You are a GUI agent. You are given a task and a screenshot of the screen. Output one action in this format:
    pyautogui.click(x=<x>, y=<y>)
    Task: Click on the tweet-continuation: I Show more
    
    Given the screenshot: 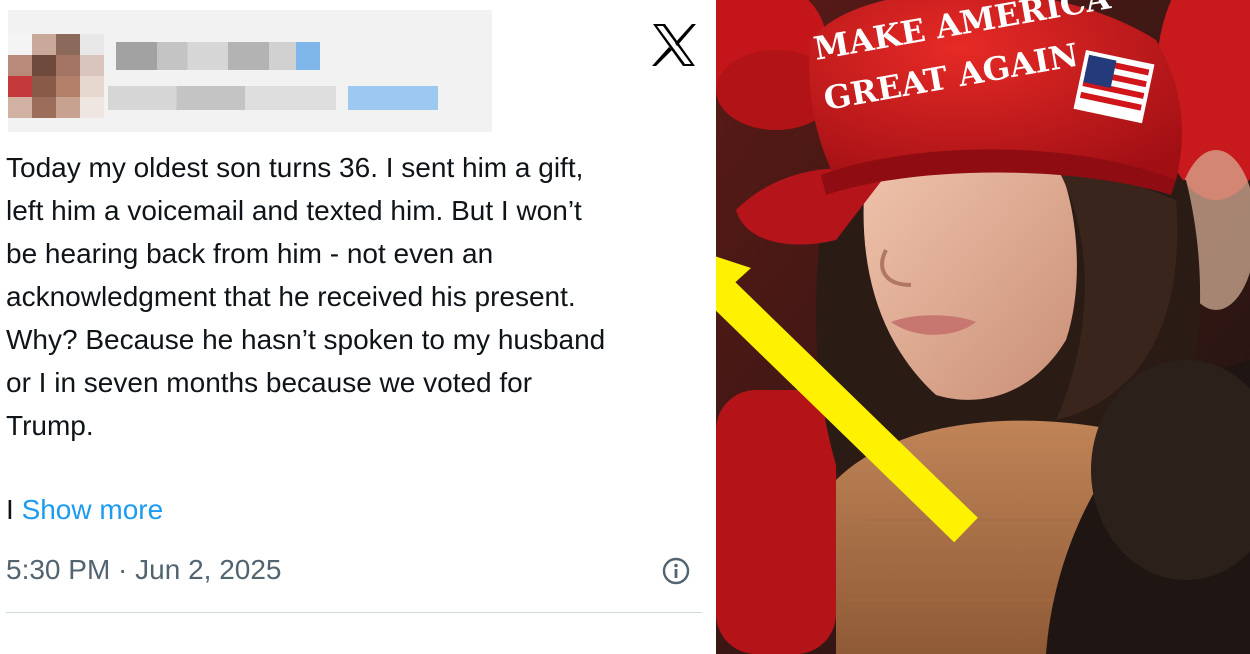 What is the action you would take?
    pyautogui.click(x=84, y=510)
    